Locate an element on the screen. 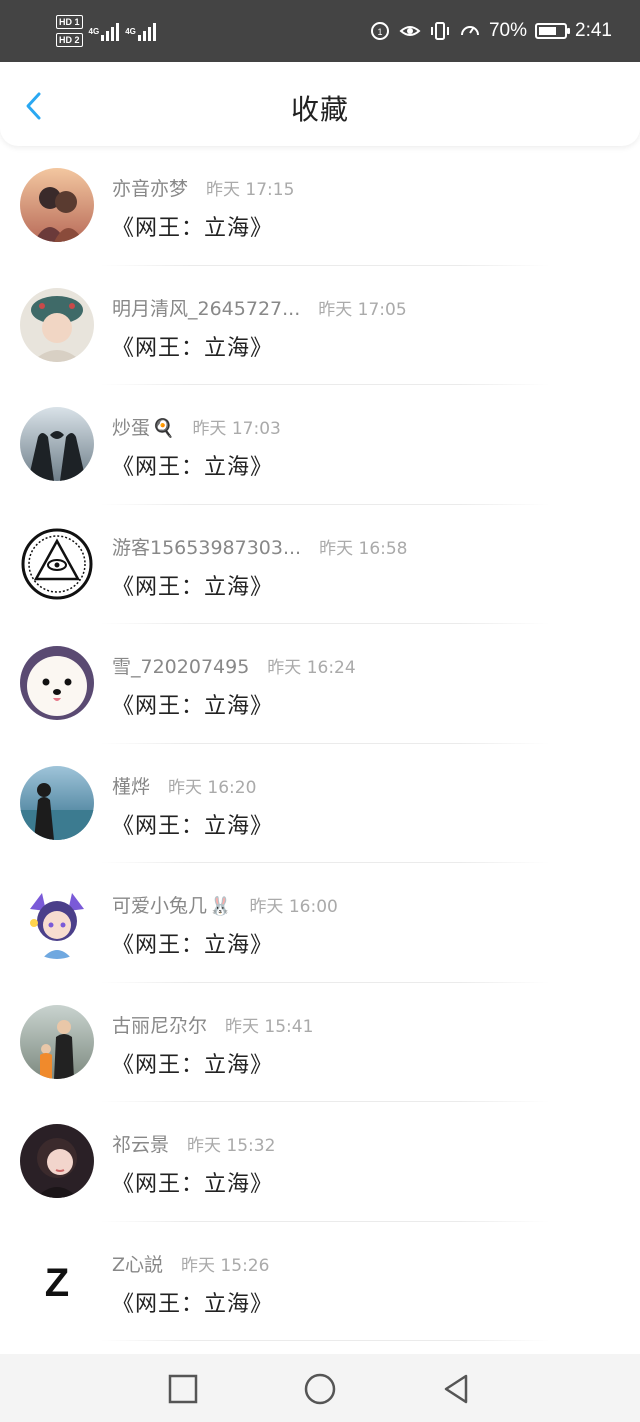 The height and width of the screenshot is (1422, 640). favorite-row: 明月清风_2645727... 昨天 17:05 《网王：立海》 is located at coordinates (320, 325).